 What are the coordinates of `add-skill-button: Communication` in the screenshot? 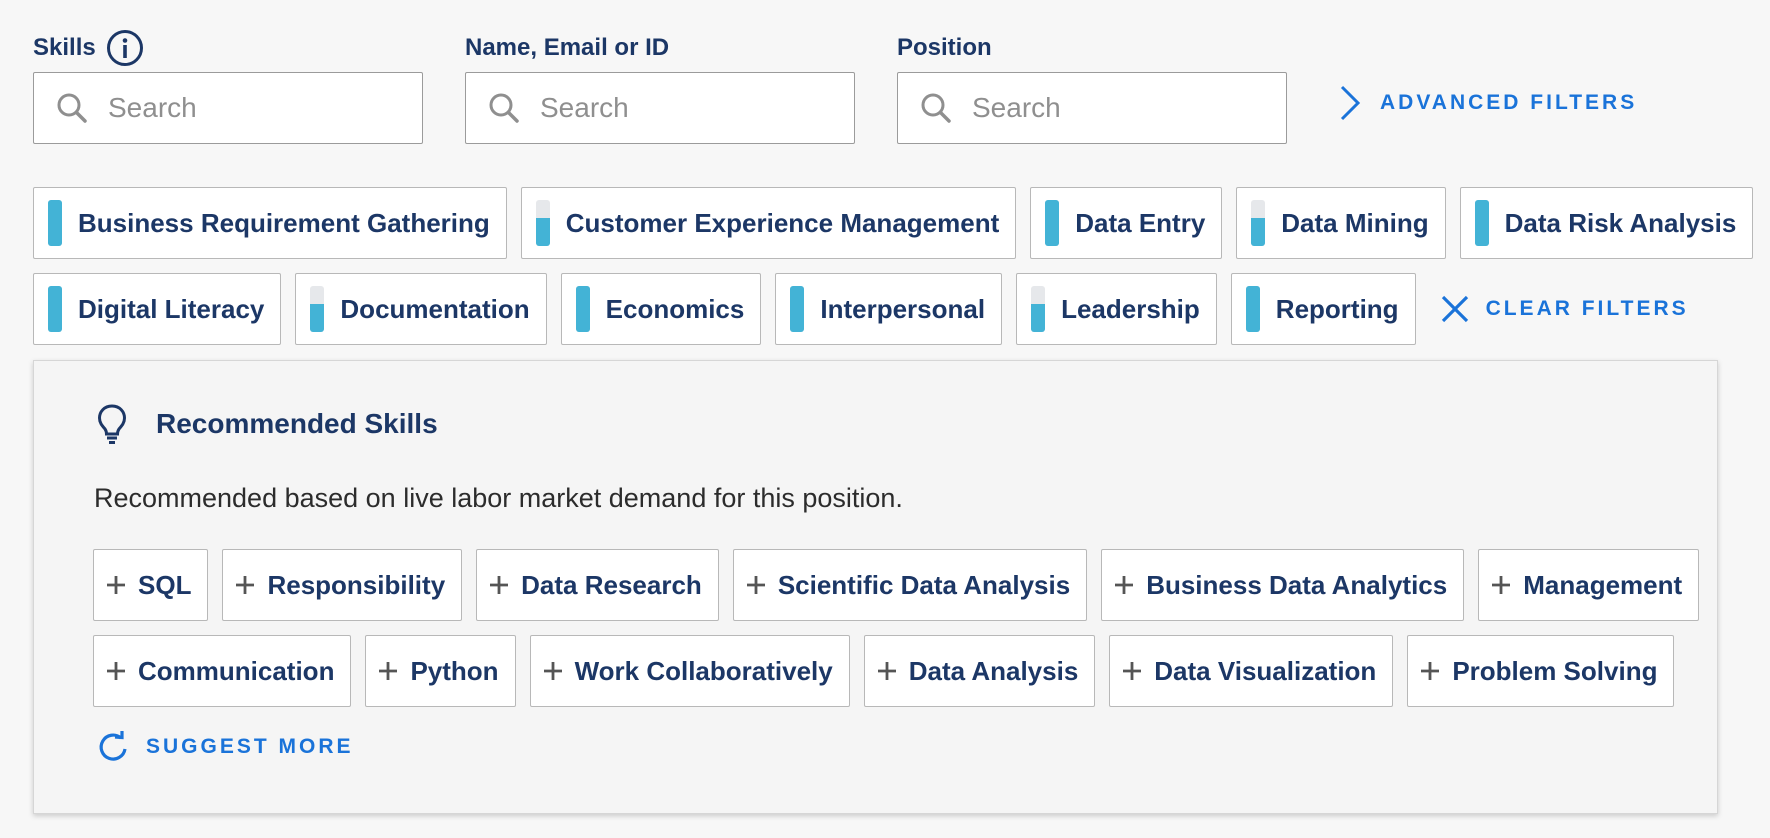 It's located at (222, 671).